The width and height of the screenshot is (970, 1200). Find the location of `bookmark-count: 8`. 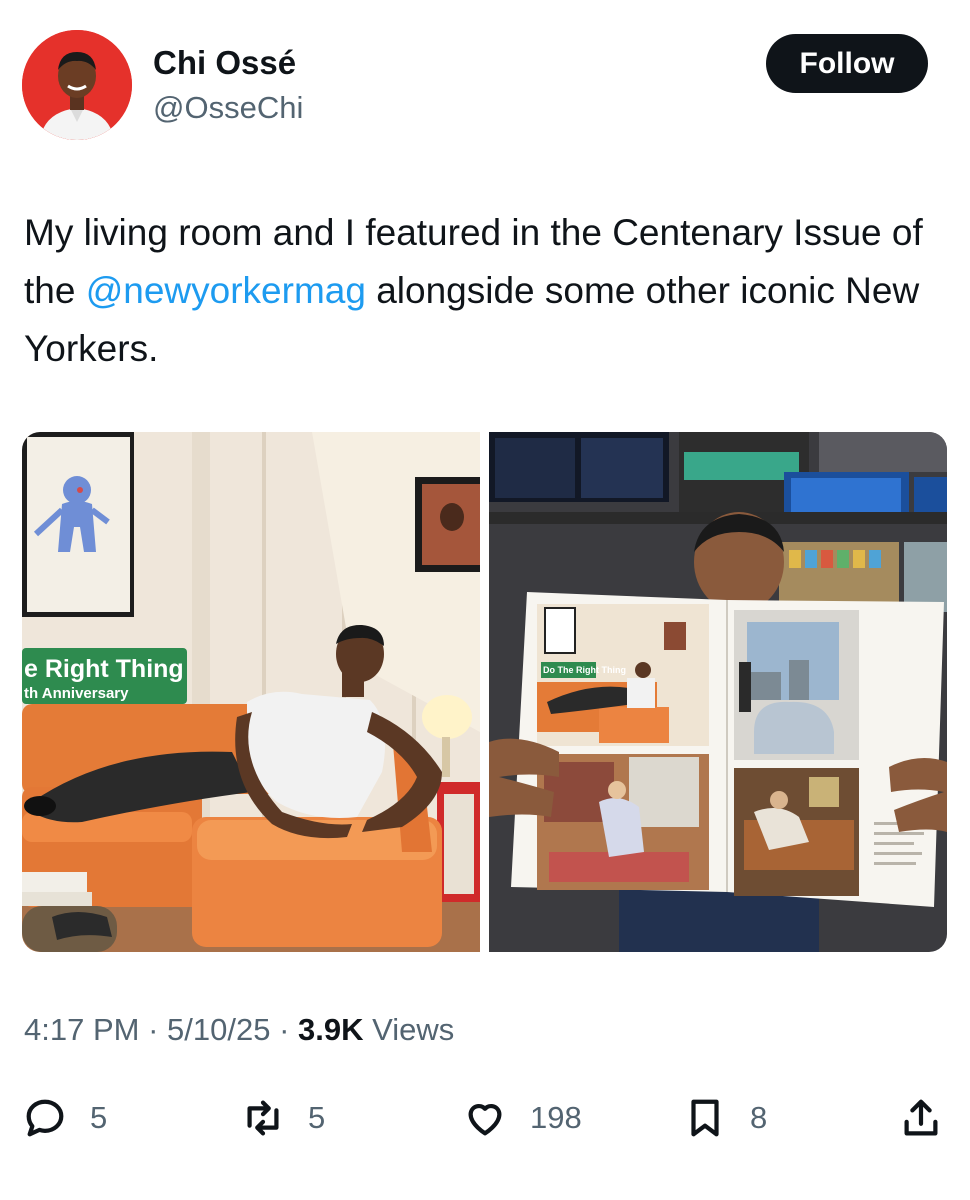

bookmark-count: 8 is located at coordinates (759, 1117).